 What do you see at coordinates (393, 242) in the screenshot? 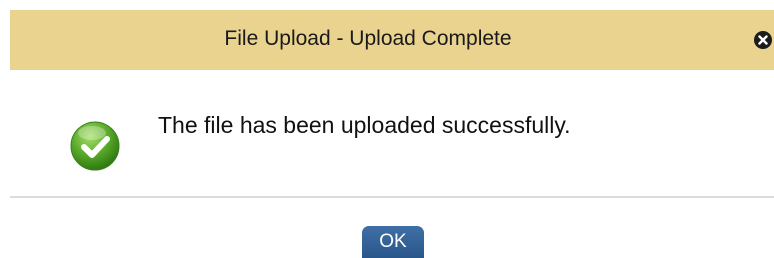
I see `ok-button: OK` at bounding box center [393, 242].